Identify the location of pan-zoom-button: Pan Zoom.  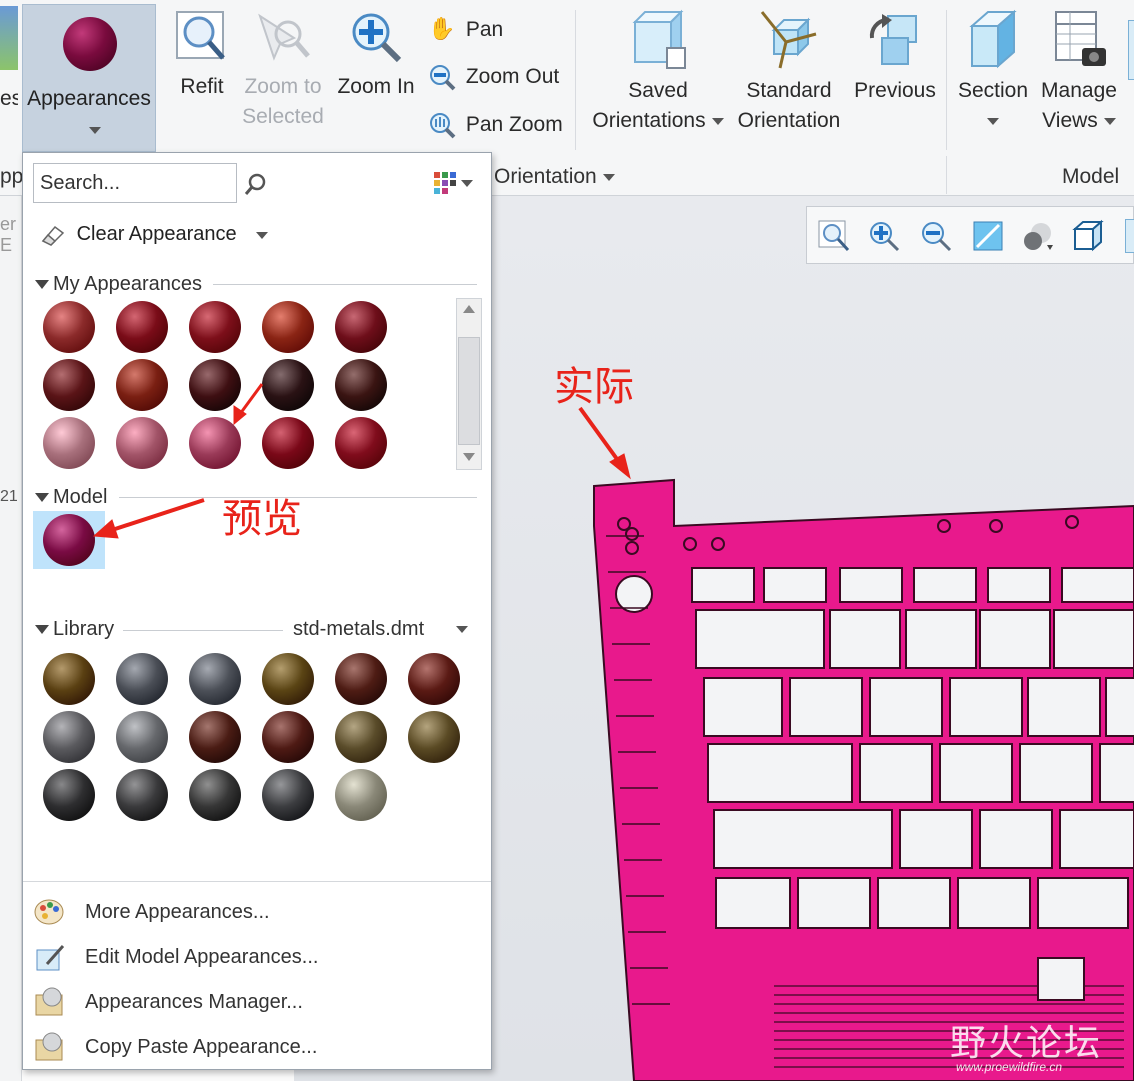
(495, 125).